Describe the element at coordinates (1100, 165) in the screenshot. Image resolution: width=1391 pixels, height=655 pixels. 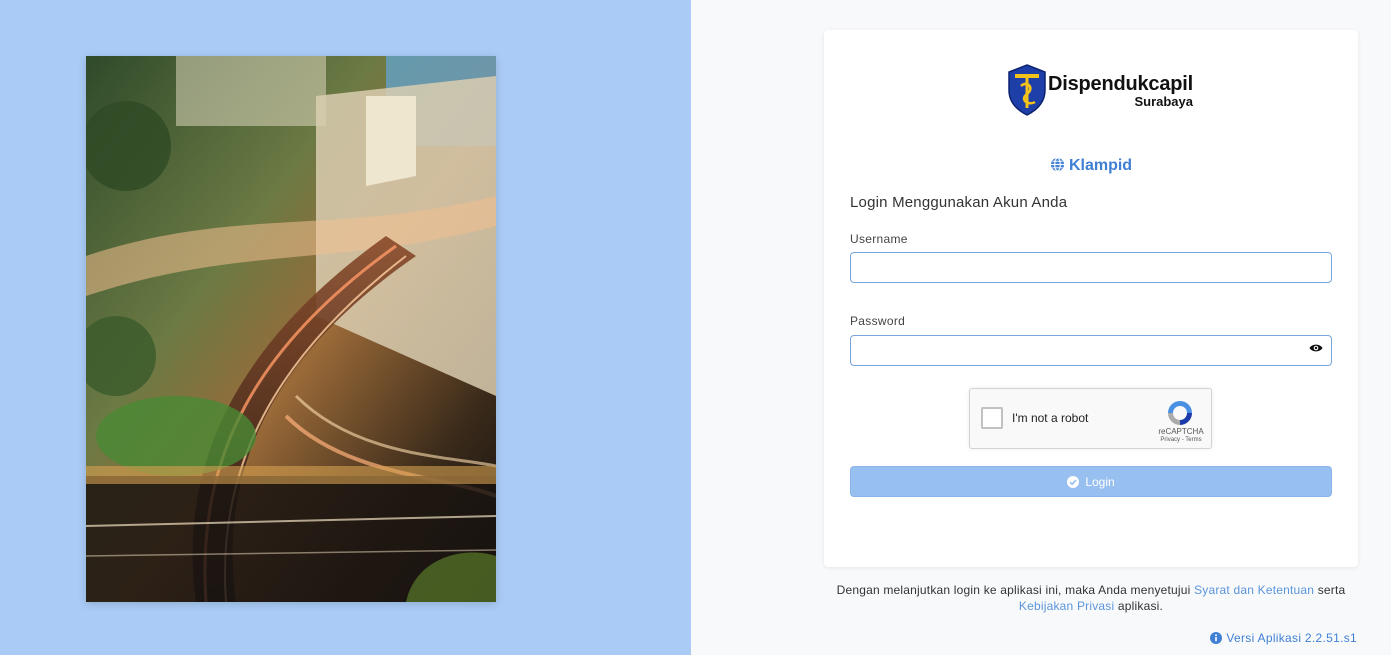
I see `location-name: Klampid` at that location.